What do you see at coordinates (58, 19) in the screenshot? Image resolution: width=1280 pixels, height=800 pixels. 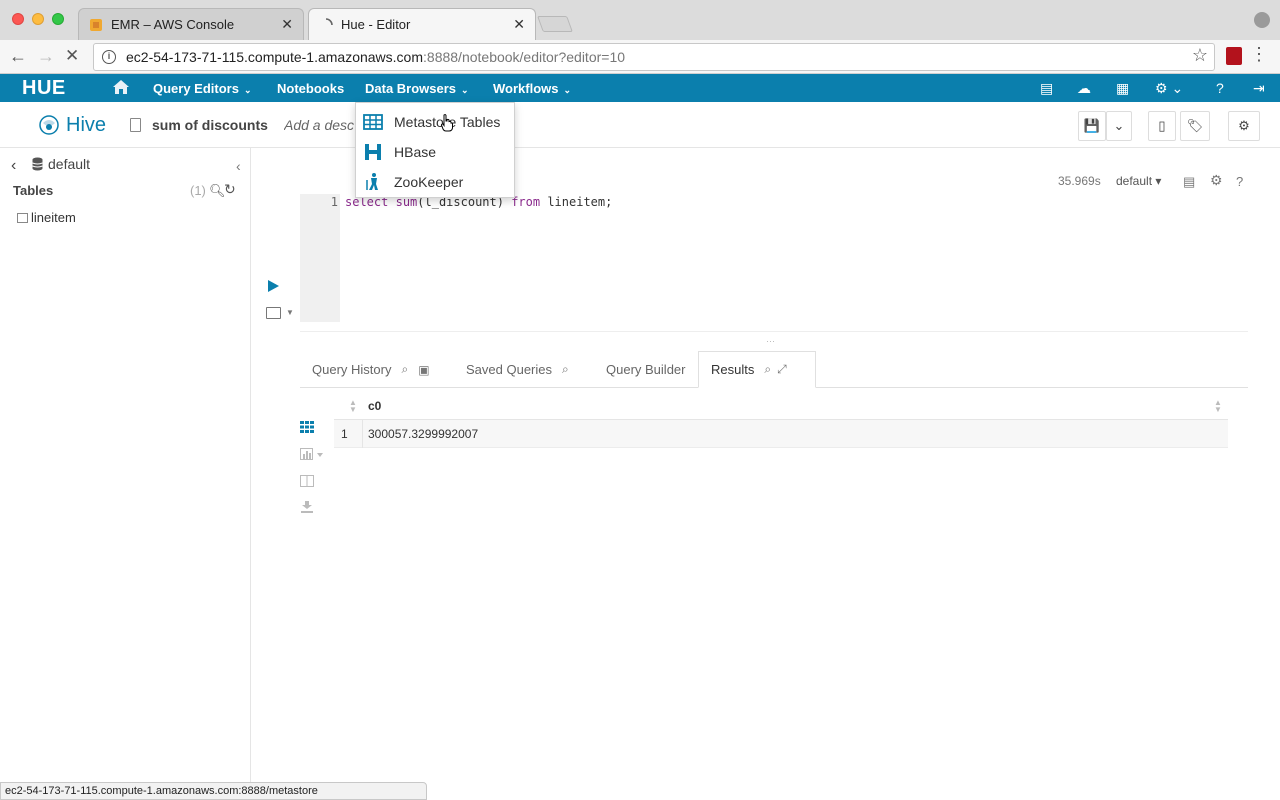 I see `maximize-window-button` at bounding box center [58, 19].